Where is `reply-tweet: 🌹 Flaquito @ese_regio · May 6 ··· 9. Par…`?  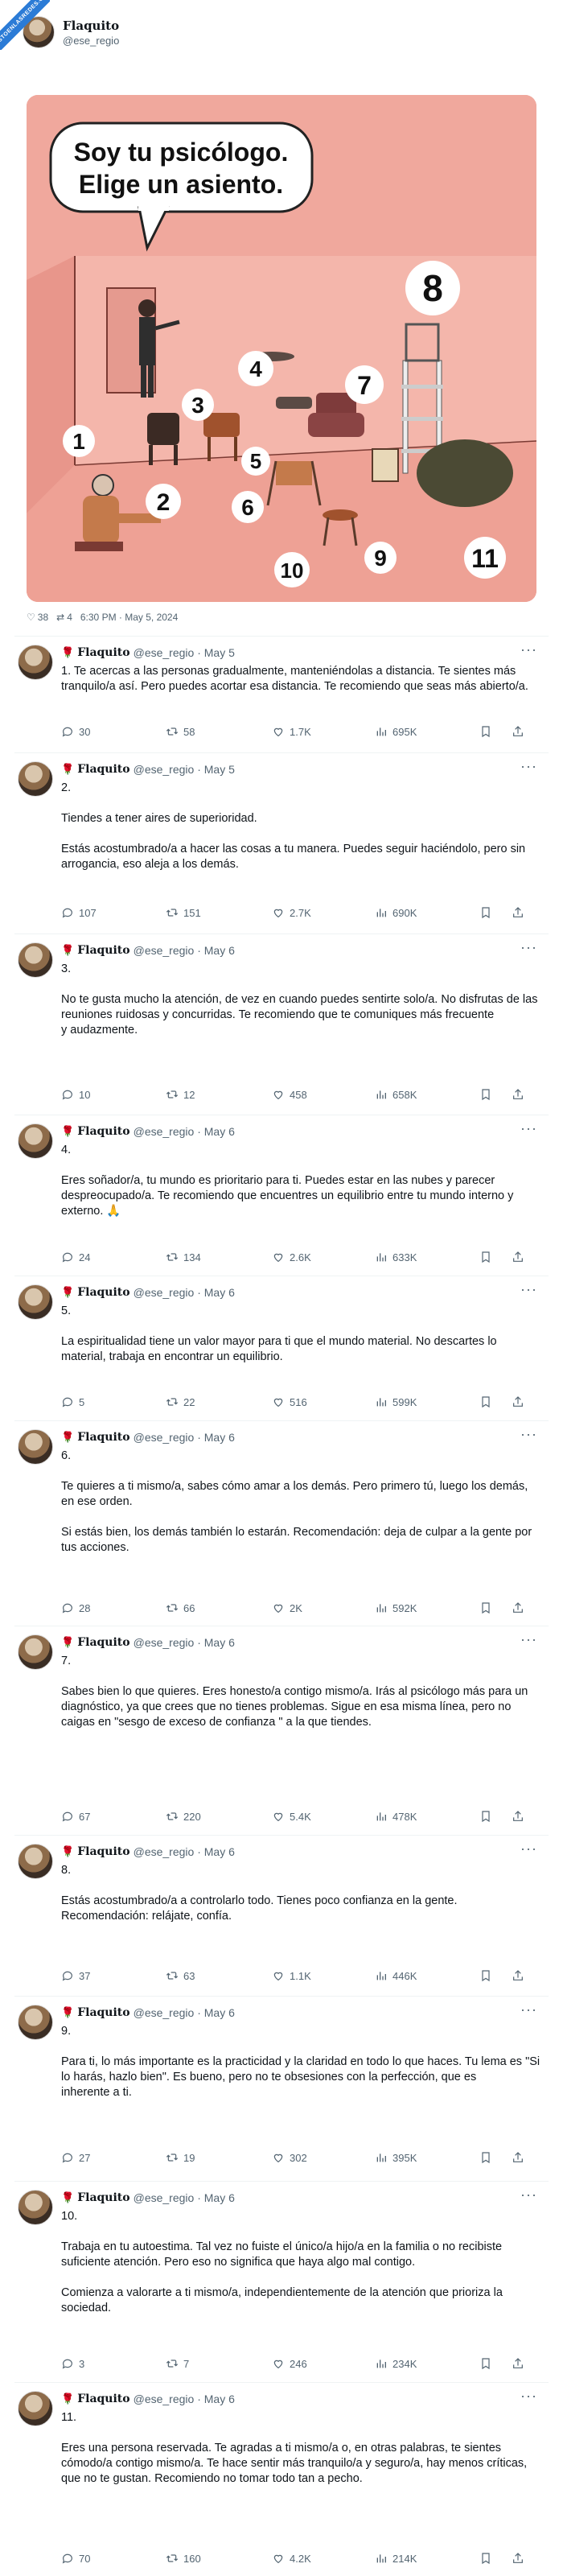 reply-tweet: 🌹 Flaquito @ese_regio · May 6 ··· 9. Par… is located at coordinates (281, 2088).